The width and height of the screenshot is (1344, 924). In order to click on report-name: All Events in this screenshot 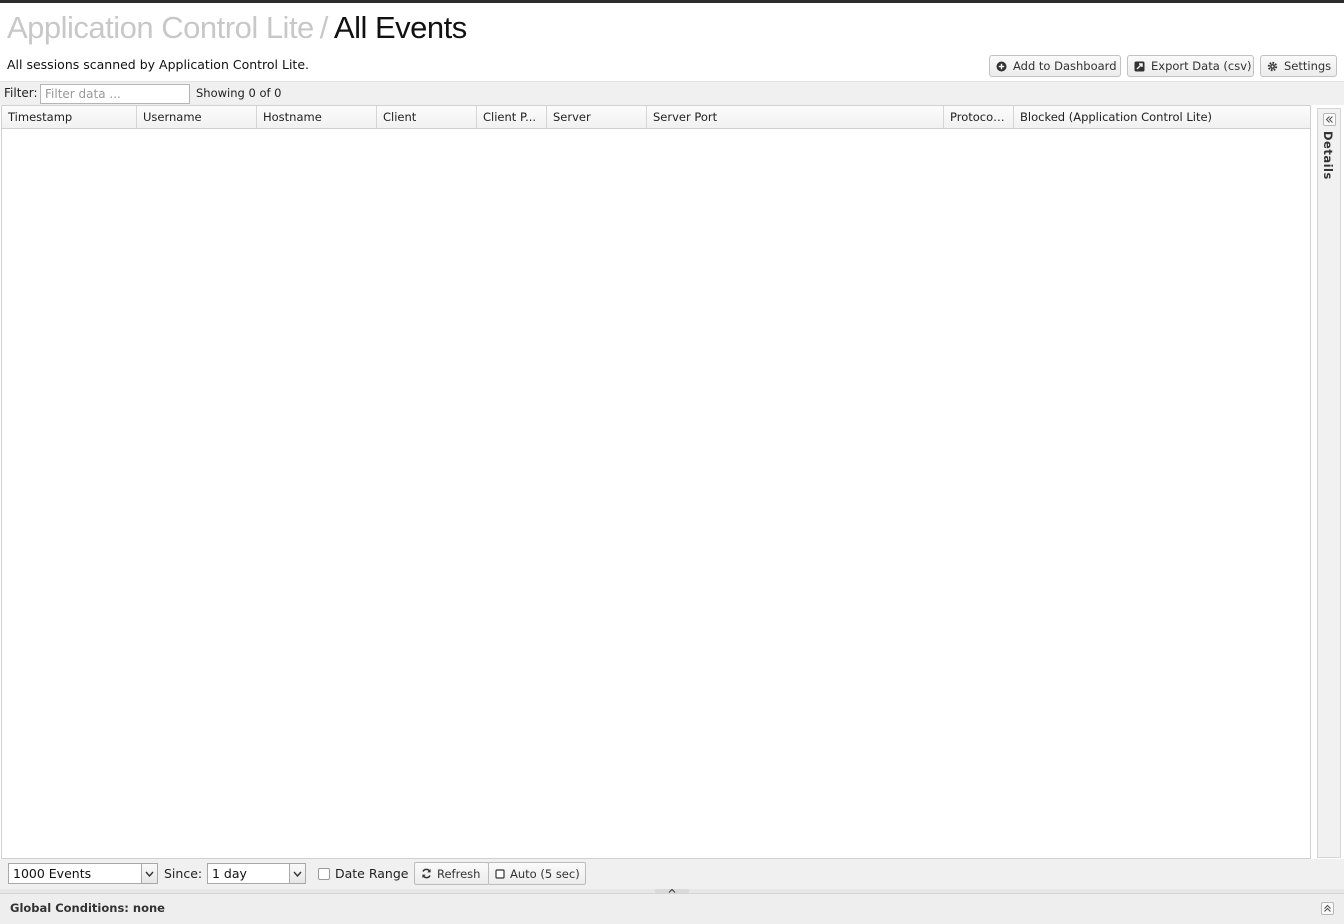, I will do `click(400, 27)`.